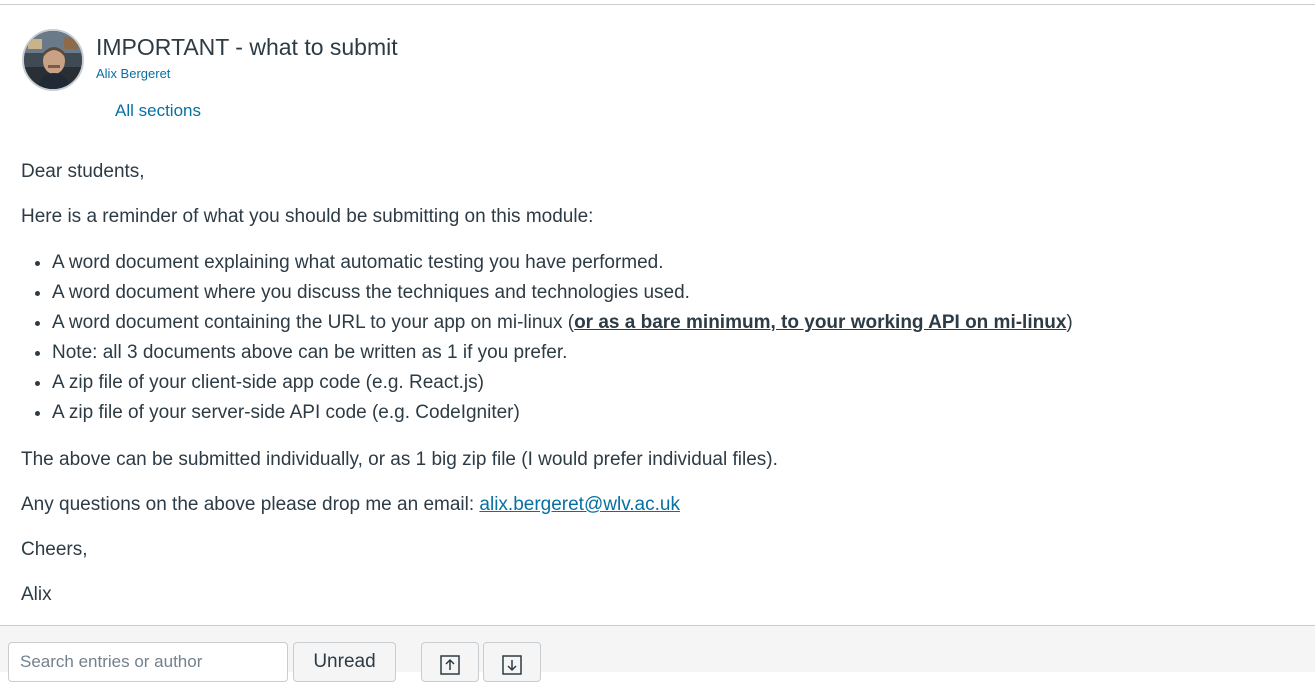  I want to click on avatar, so click(53, 60).